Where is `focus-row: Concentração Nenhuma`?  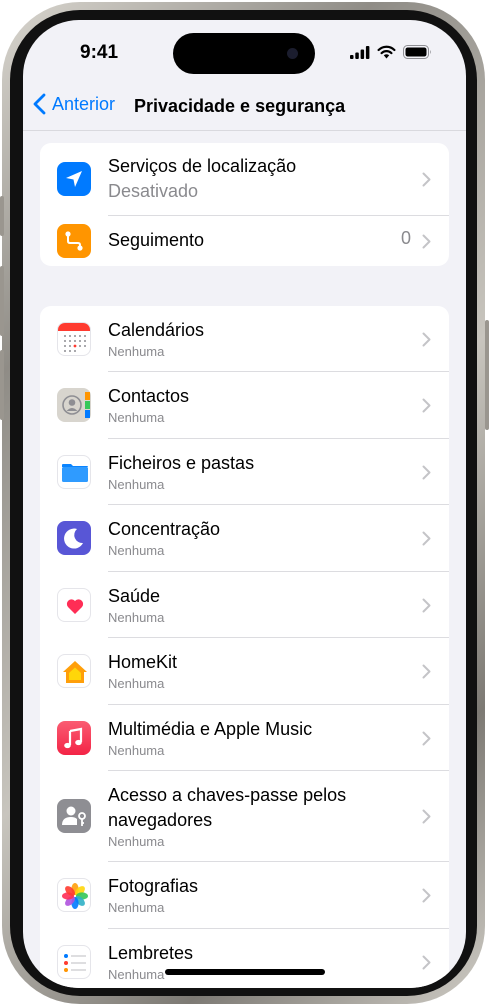
focus-row: Concentração Nenhuma is located at coordinates (244, 538).